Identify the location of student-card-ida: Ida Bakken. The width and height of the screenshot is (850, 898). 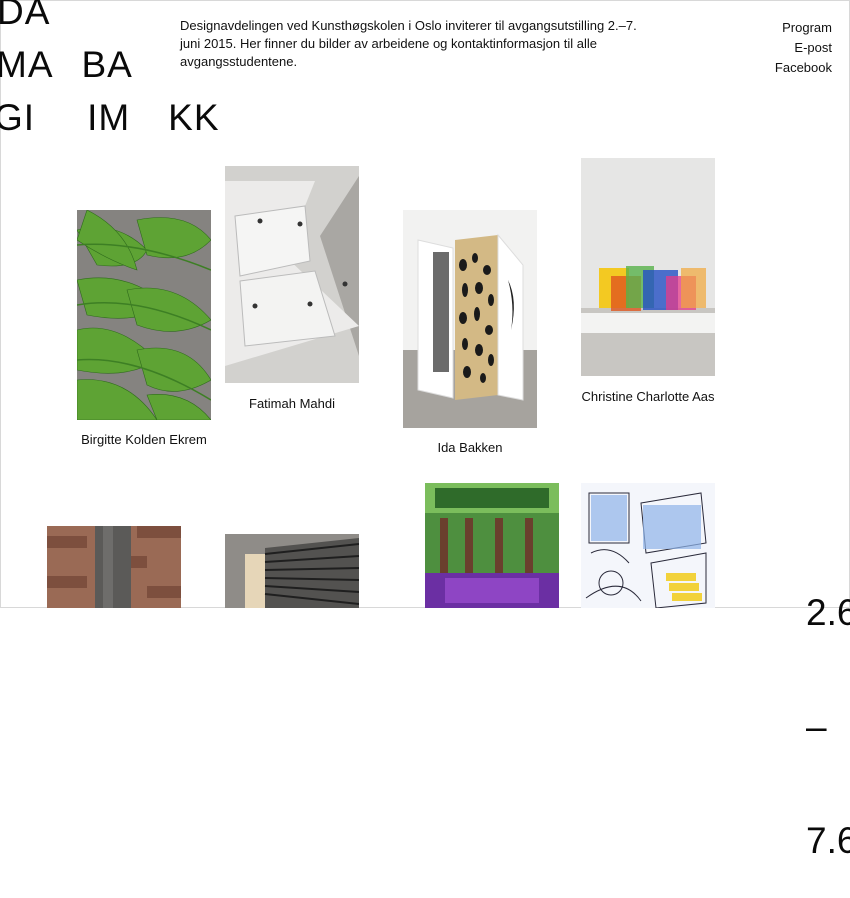
(470, 340).